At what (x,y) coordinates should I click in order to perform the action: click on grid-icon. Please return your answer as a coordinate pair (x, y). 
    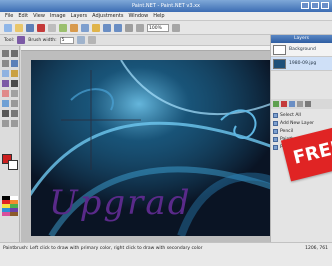
    Looking at the image, I should click on (129, 27).